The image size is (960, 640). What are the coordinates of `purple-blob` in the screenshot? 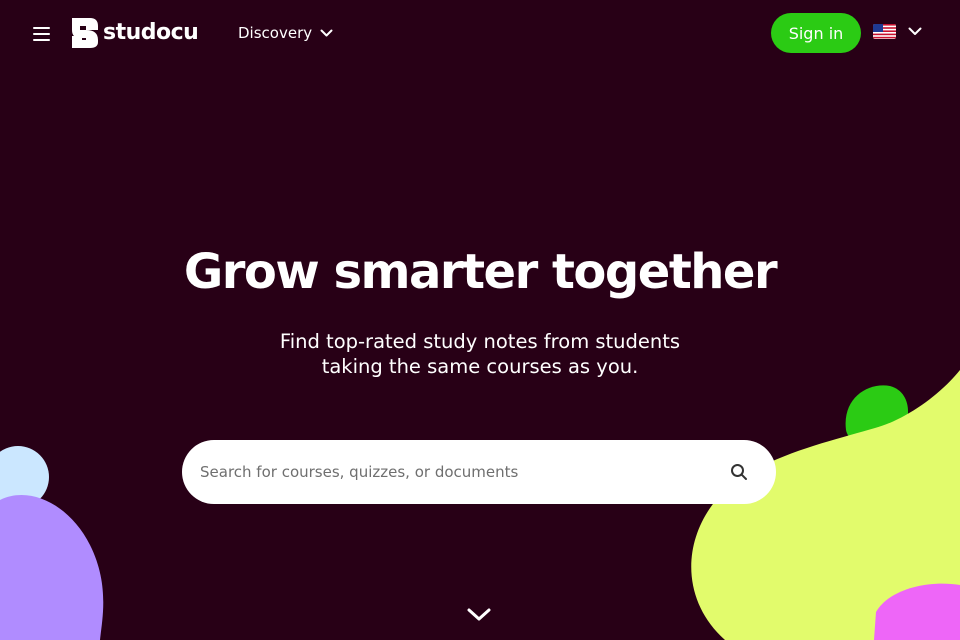 It's located at (52, 567).